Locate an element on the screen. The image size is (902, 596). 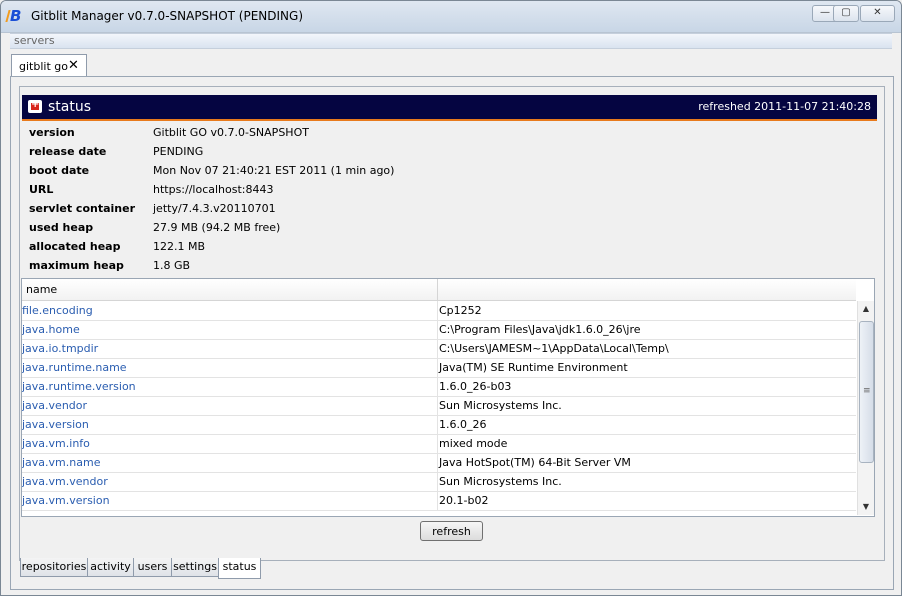
property-value: Java(TM) SE Runtime Environment is located at coordinates (533, 367).